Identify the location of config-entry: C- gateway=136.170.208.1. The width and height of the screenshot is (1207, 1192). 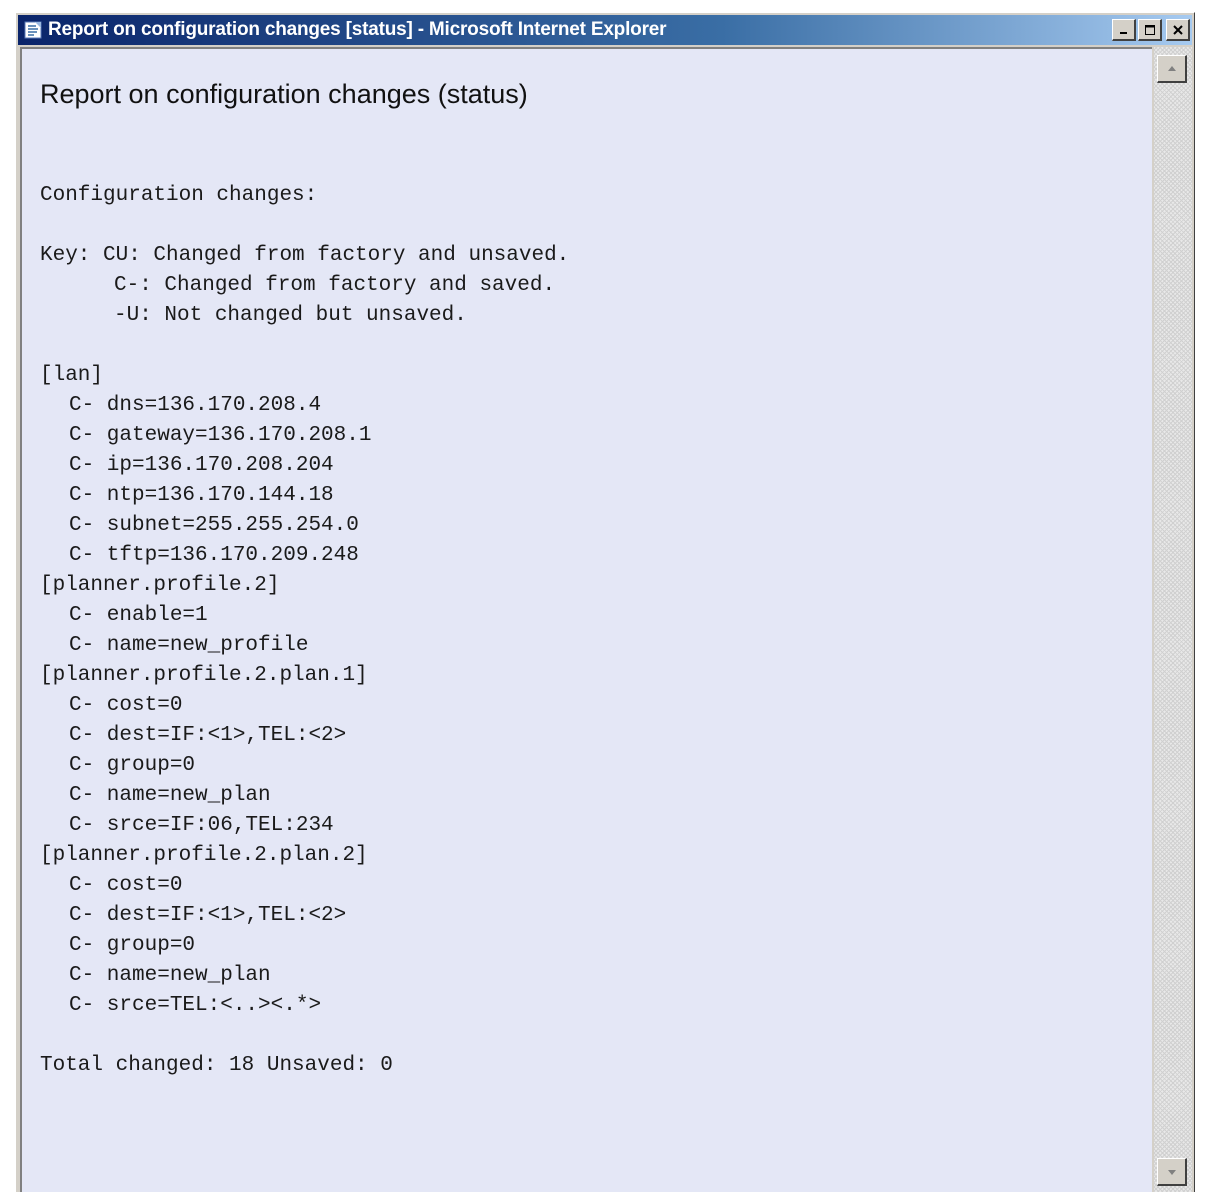
(220, 435).